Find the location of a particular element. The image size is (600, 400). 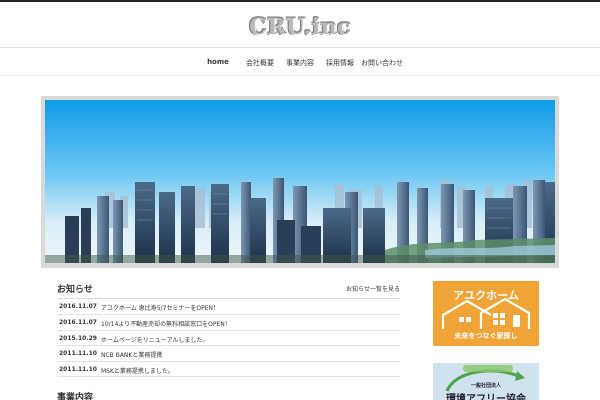

news-text: ホームページをリニューアルしました。 is located at coordinates (154, 339).